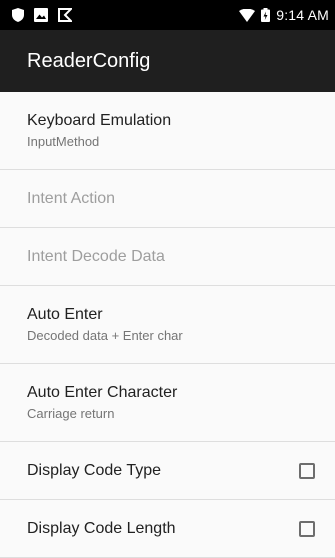 The image size is (335, 558). I want to click on pref-keyboard-emulation: Keyboard Emulation InputMethod, so click(167, 131).